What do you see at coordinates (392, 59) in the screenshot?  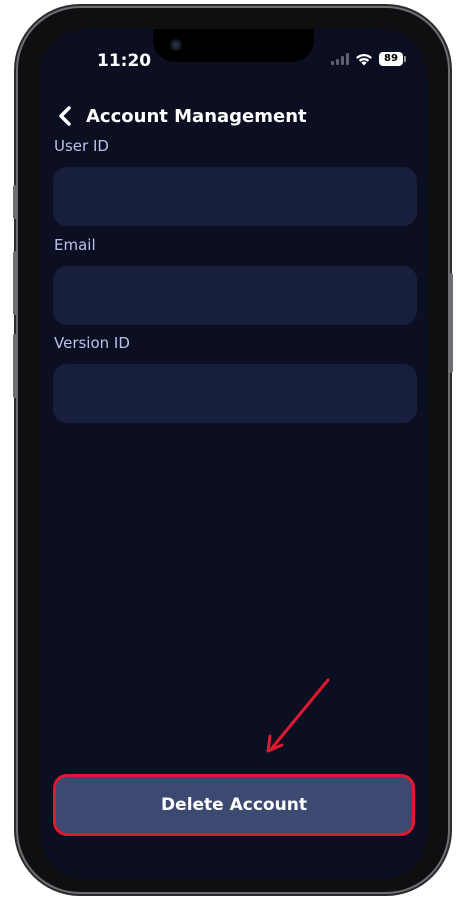 I see `battery-indicator: 89` at bounding box center [392, 59].